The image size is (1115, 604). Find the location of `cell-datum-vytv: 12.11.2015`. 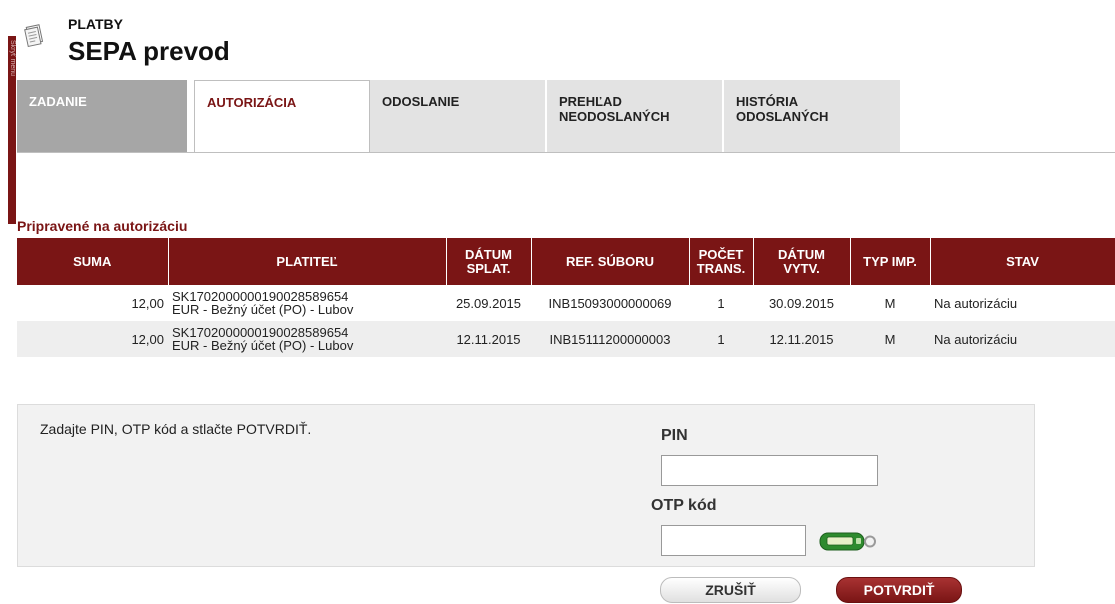

cell-datum-vytv: 12.11.2015 is located at coordinates (801, 339).